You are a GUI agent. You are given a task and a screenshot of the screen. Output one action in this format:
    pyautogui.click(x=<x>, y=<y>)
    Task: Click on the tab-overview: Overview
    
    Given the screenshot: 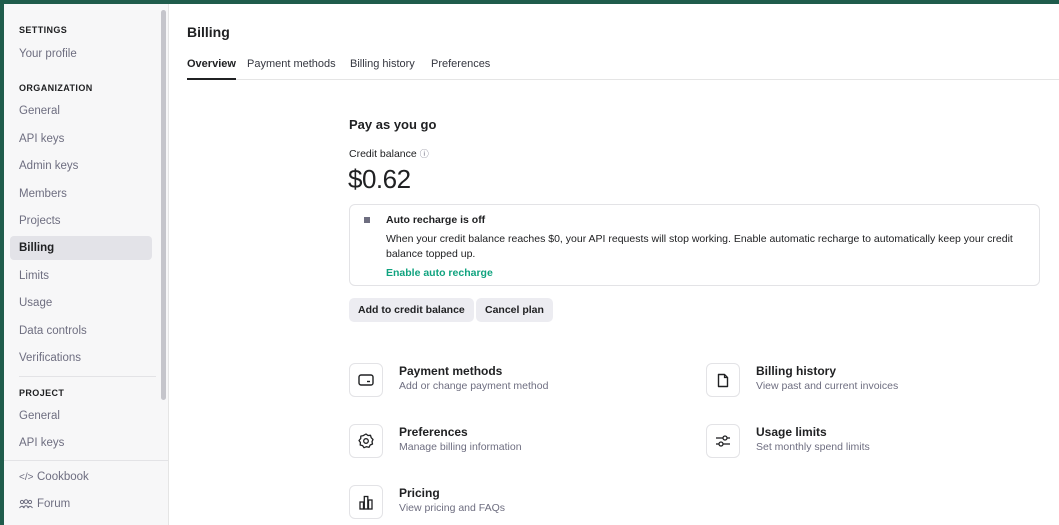 What is the action you would take?
    pyautogui.click(x=211, y=69)
    